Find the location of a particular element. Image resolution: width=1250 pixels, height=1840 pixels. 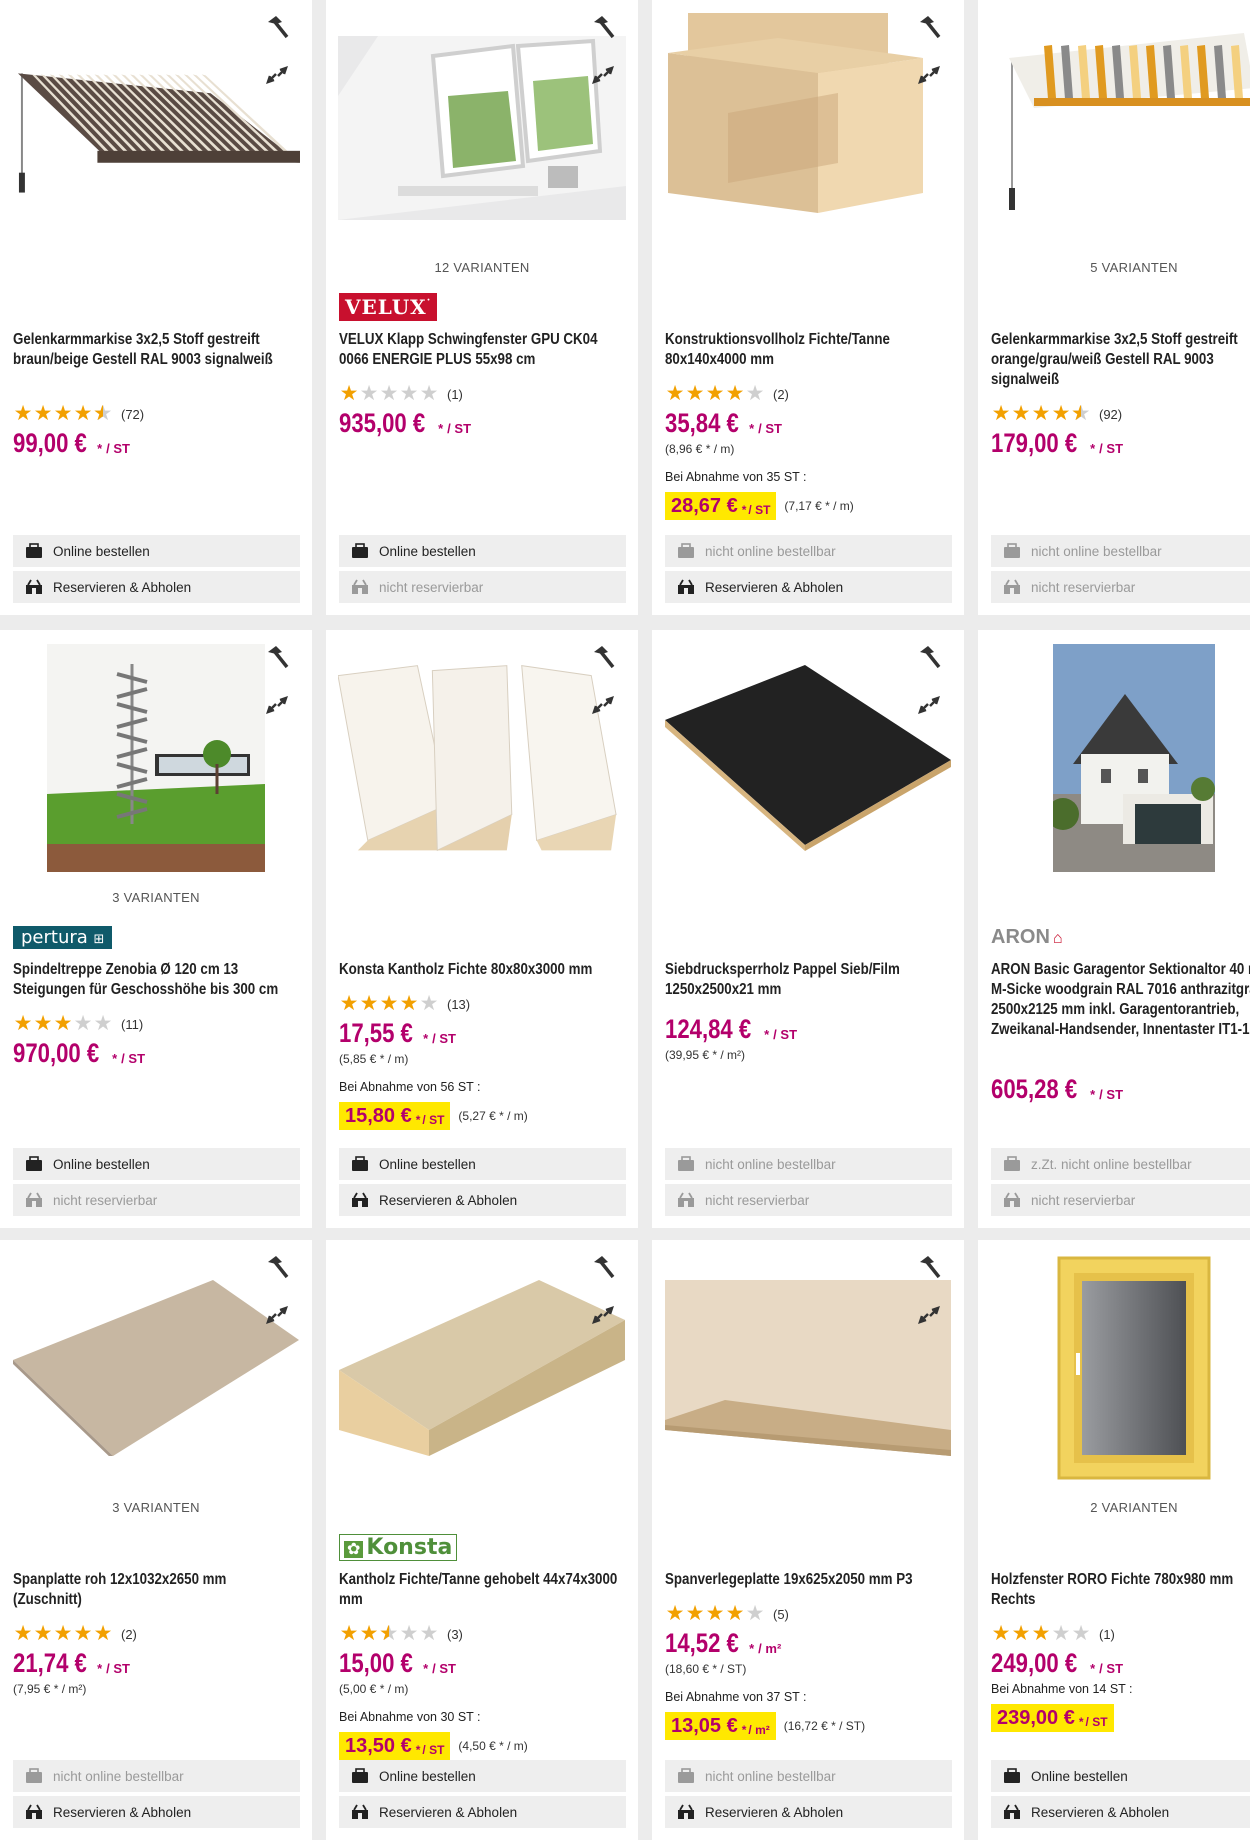

unit-price: (7,95 € * / m²) is located at coordinates (50, 1689).